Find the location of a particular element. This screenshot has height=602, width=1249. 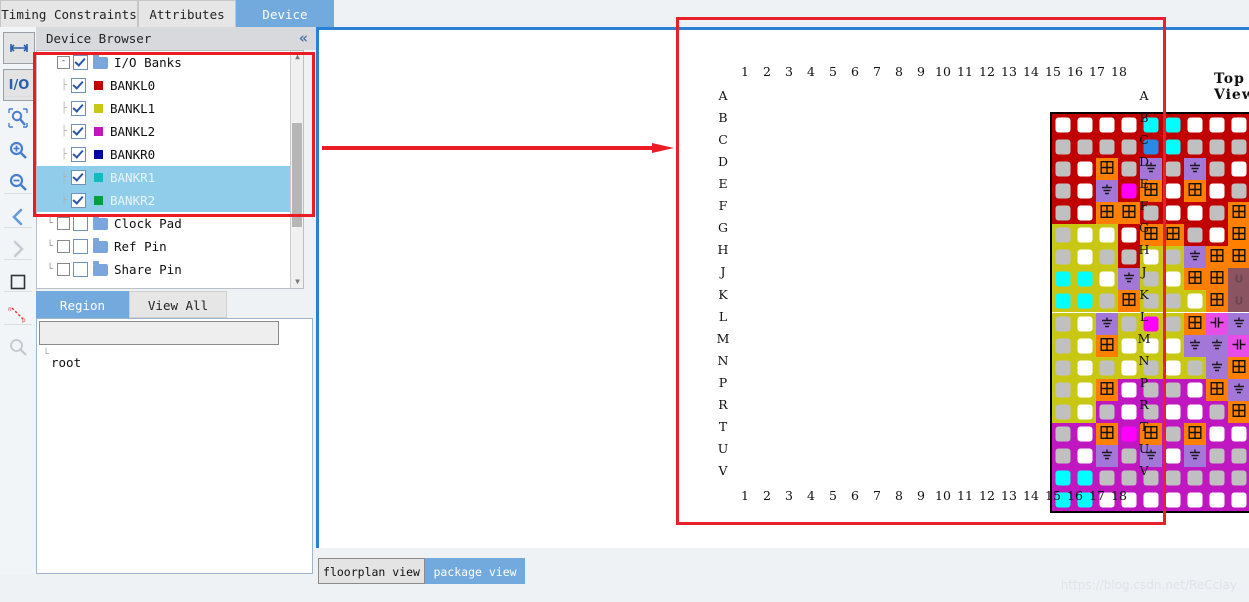

region-tab-region: Region is located at coordinates (82, 304).